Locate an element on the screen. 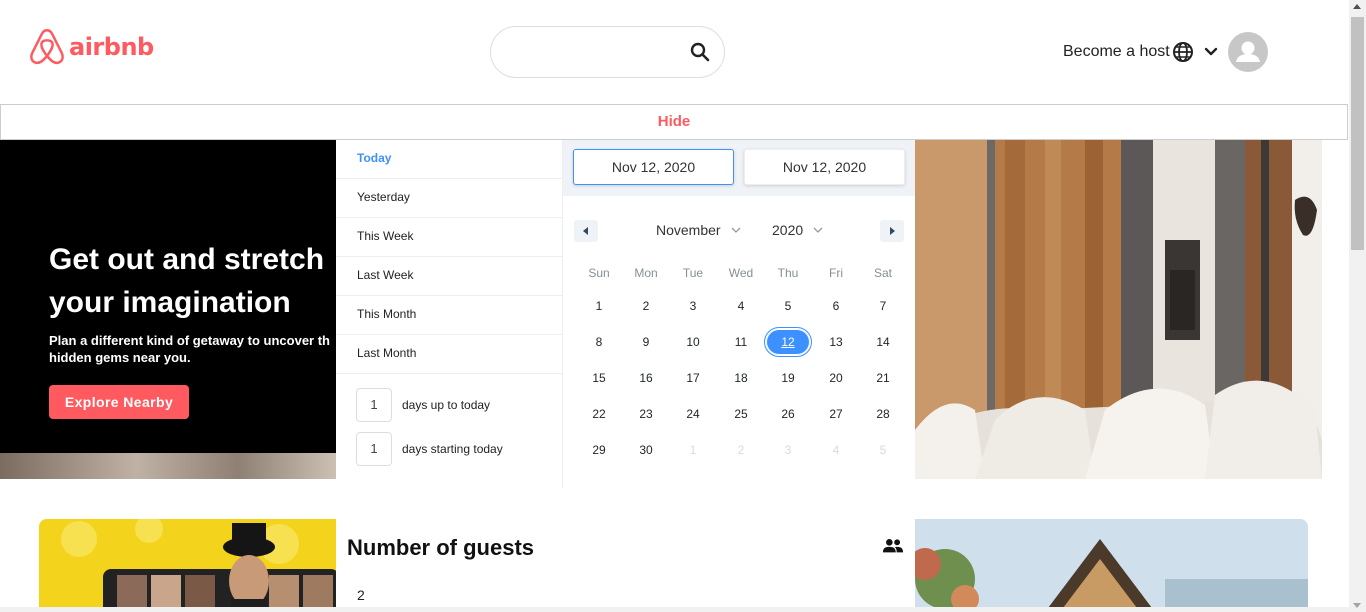 The height and width of the screenshot is (612, 1366). calendar-day: 19 is located at coordinates (788, 378).